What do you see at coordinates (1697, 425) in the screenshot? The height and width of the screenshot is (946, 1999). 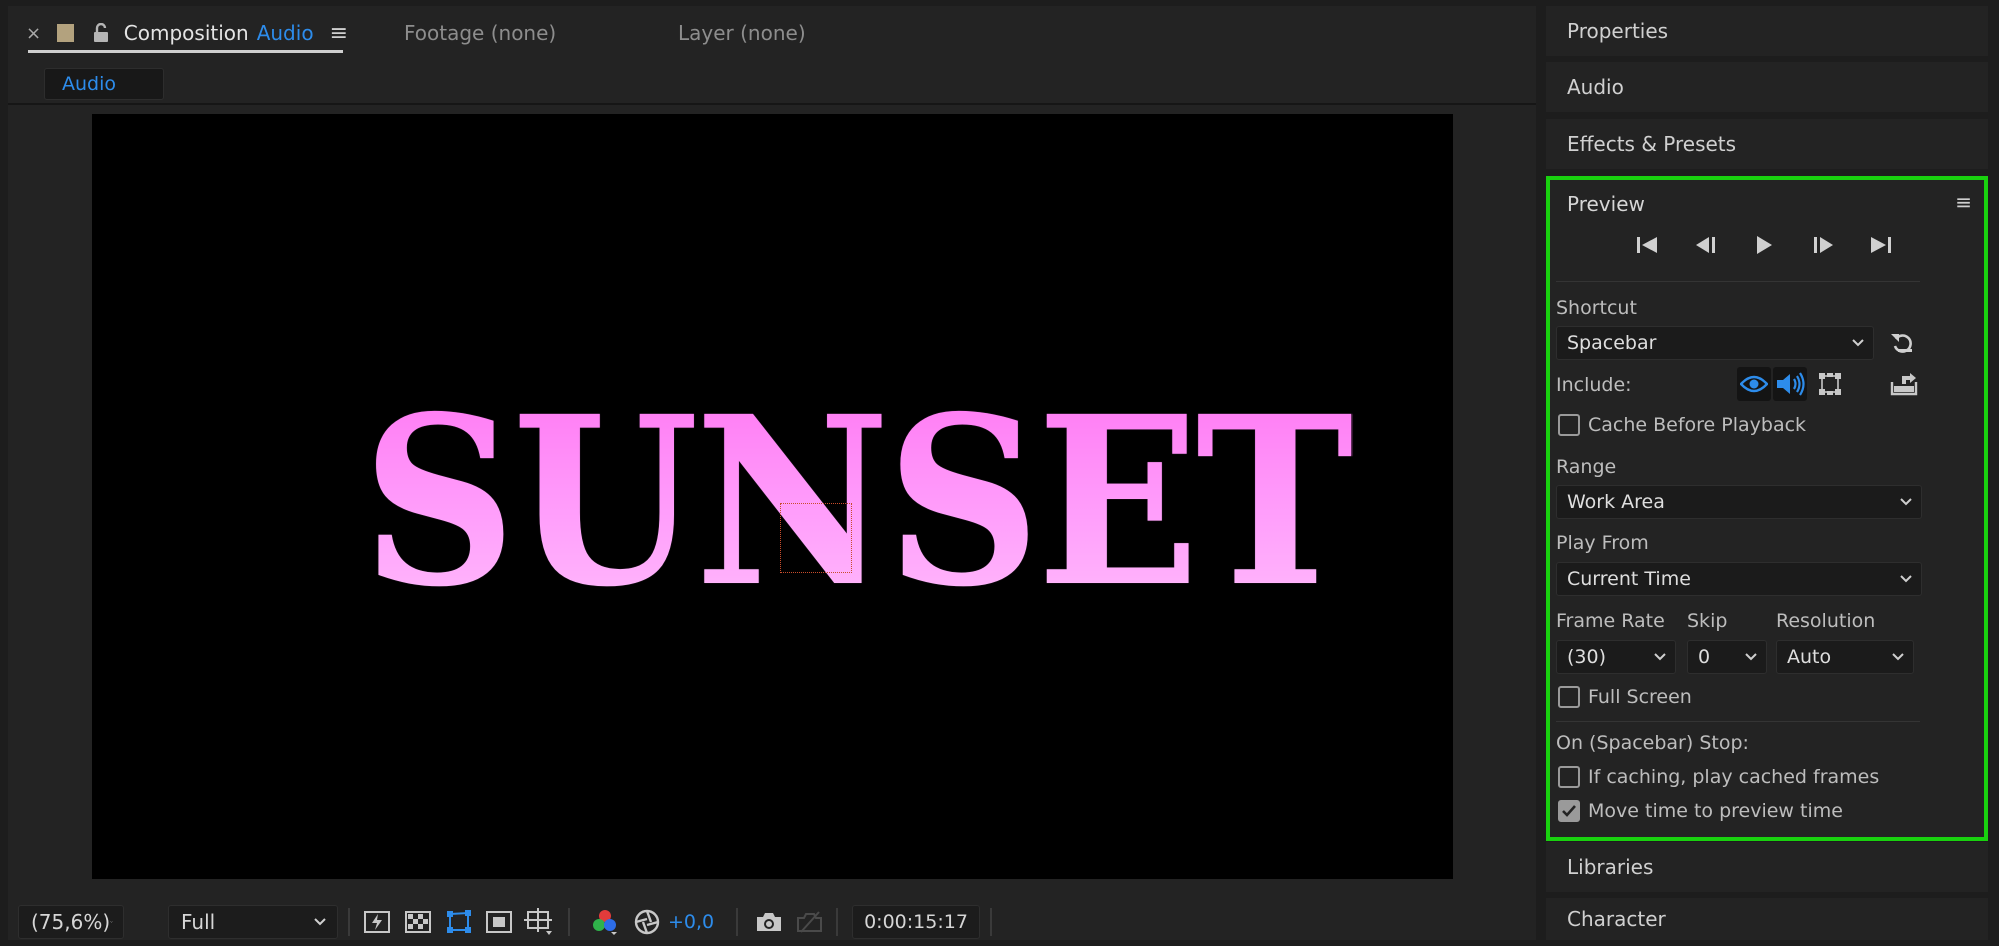 I see `cache-before-playback-label: Cache Before Playback` at bounding box center [1697, 425].